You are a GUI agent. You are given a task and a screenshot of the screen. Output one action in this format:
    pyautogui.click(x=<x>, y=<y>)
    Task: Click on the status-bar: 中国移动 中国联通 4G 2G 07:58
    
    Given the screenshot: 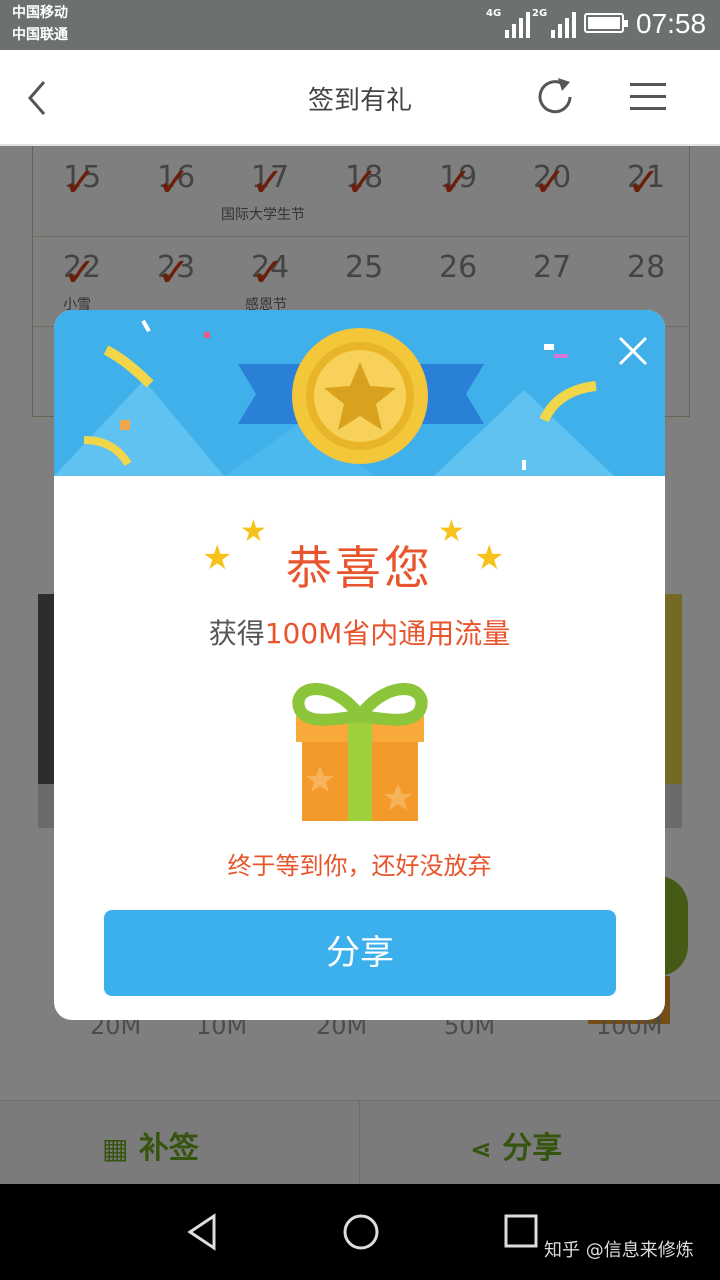 What is the action you would take?
    pyautogui.click(x=360, y=25)
    